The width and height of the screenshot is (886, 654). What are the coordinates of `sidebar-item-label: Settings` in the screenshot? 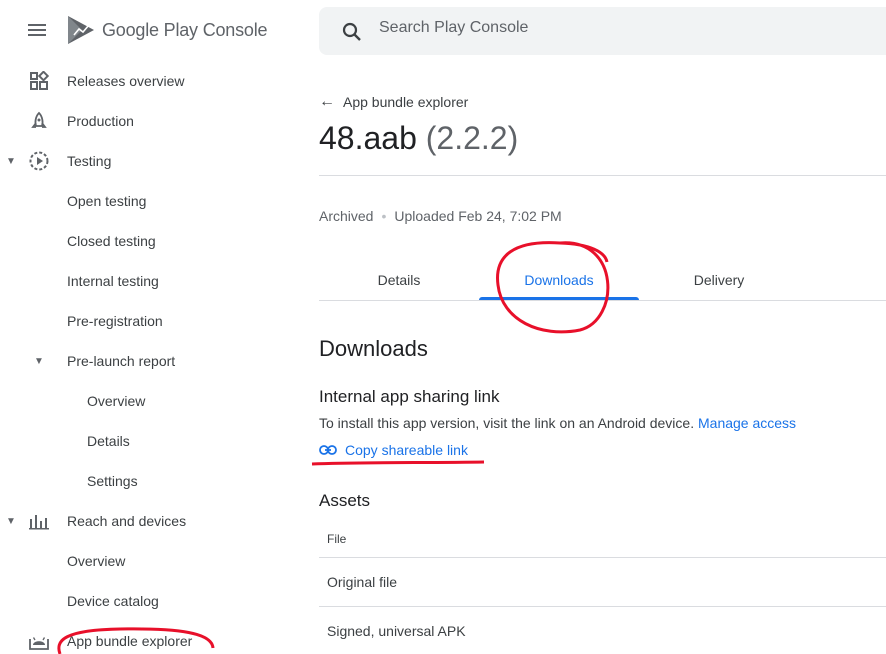 It's located at (112, 481).